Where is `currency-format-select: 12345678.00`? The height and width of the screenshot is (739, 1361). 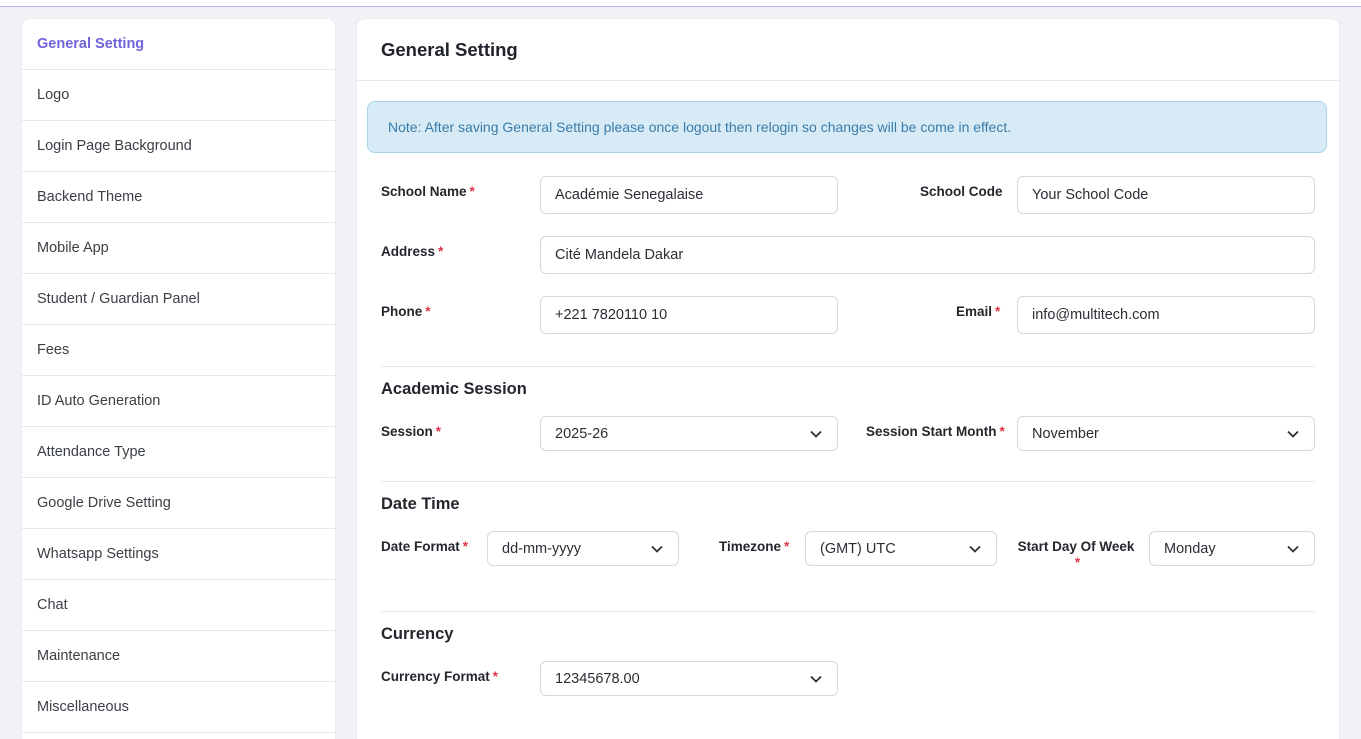
currency-format-select: 12345678.00 is located at coordinates (689, 678).